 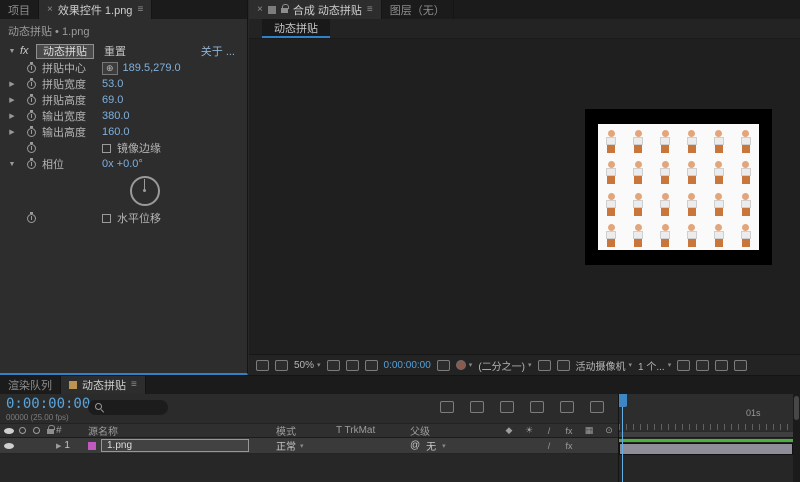 What do you see at coordinates (741, 365) in the screenshot?
I see `exposure-gain-icon` at bounding box center [741, 365].